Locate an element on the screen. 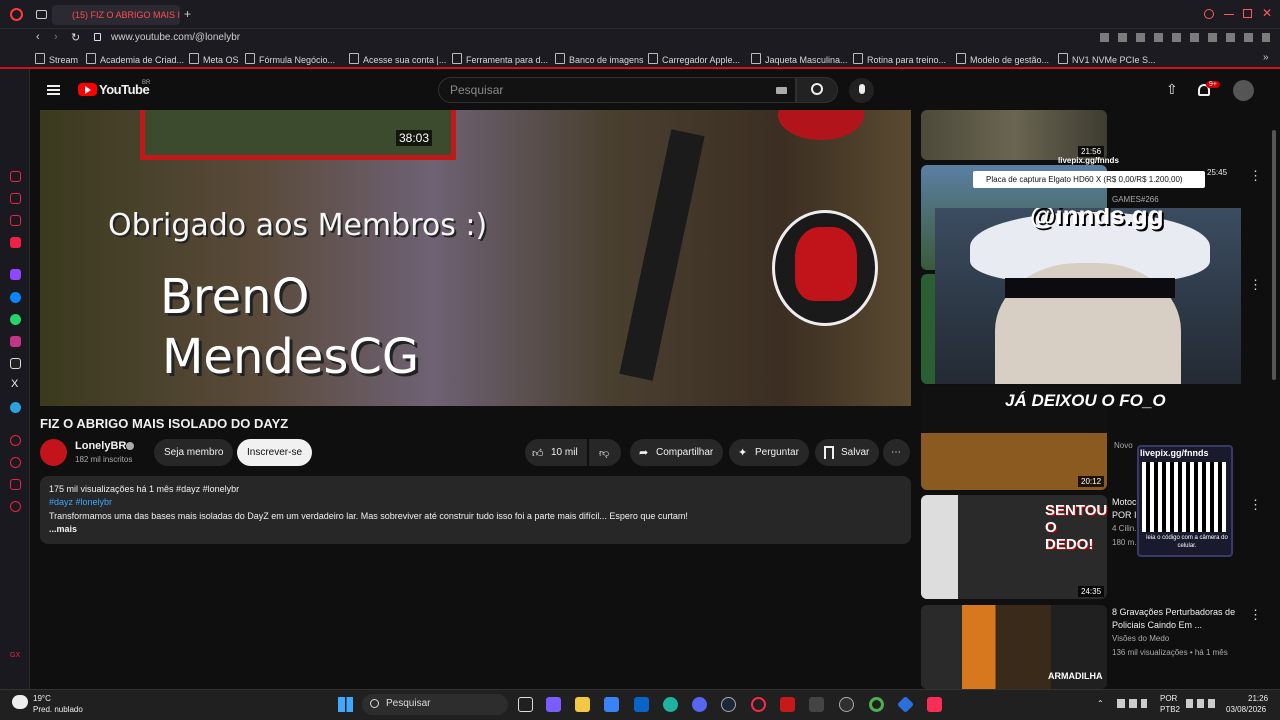 The image size is (1280, 720). thanks-text: Obrigado aos Membros :) is located at coordinates (298, 225).